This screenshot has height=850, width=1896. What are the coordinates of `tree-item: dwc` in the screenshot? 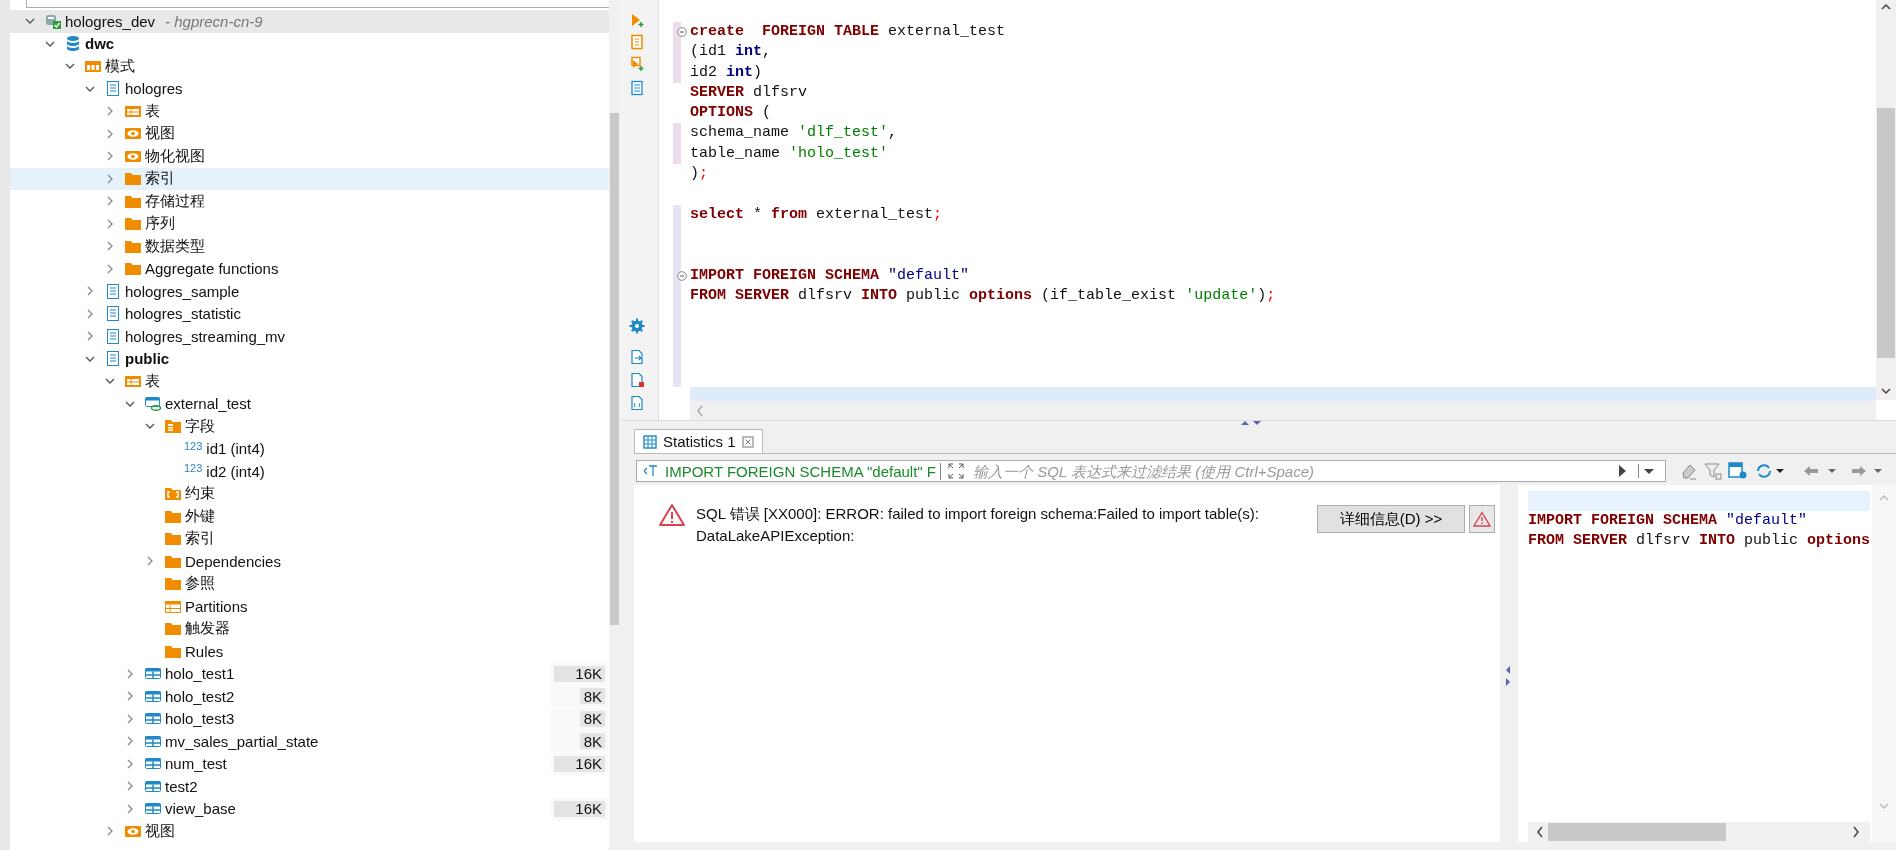 It's located at (309, 43).